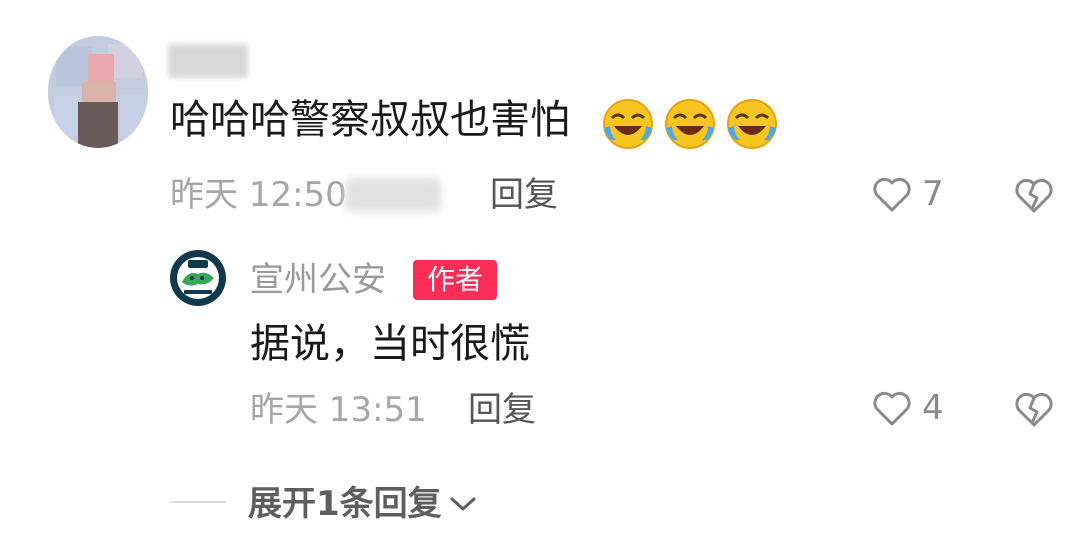 The width and height of the screenshot is (1080, 558). What do you see at coordinates (258, 195) in the screenshot?
I see `comment-time: 昨天 12:50` at bounding box center [258, 195].